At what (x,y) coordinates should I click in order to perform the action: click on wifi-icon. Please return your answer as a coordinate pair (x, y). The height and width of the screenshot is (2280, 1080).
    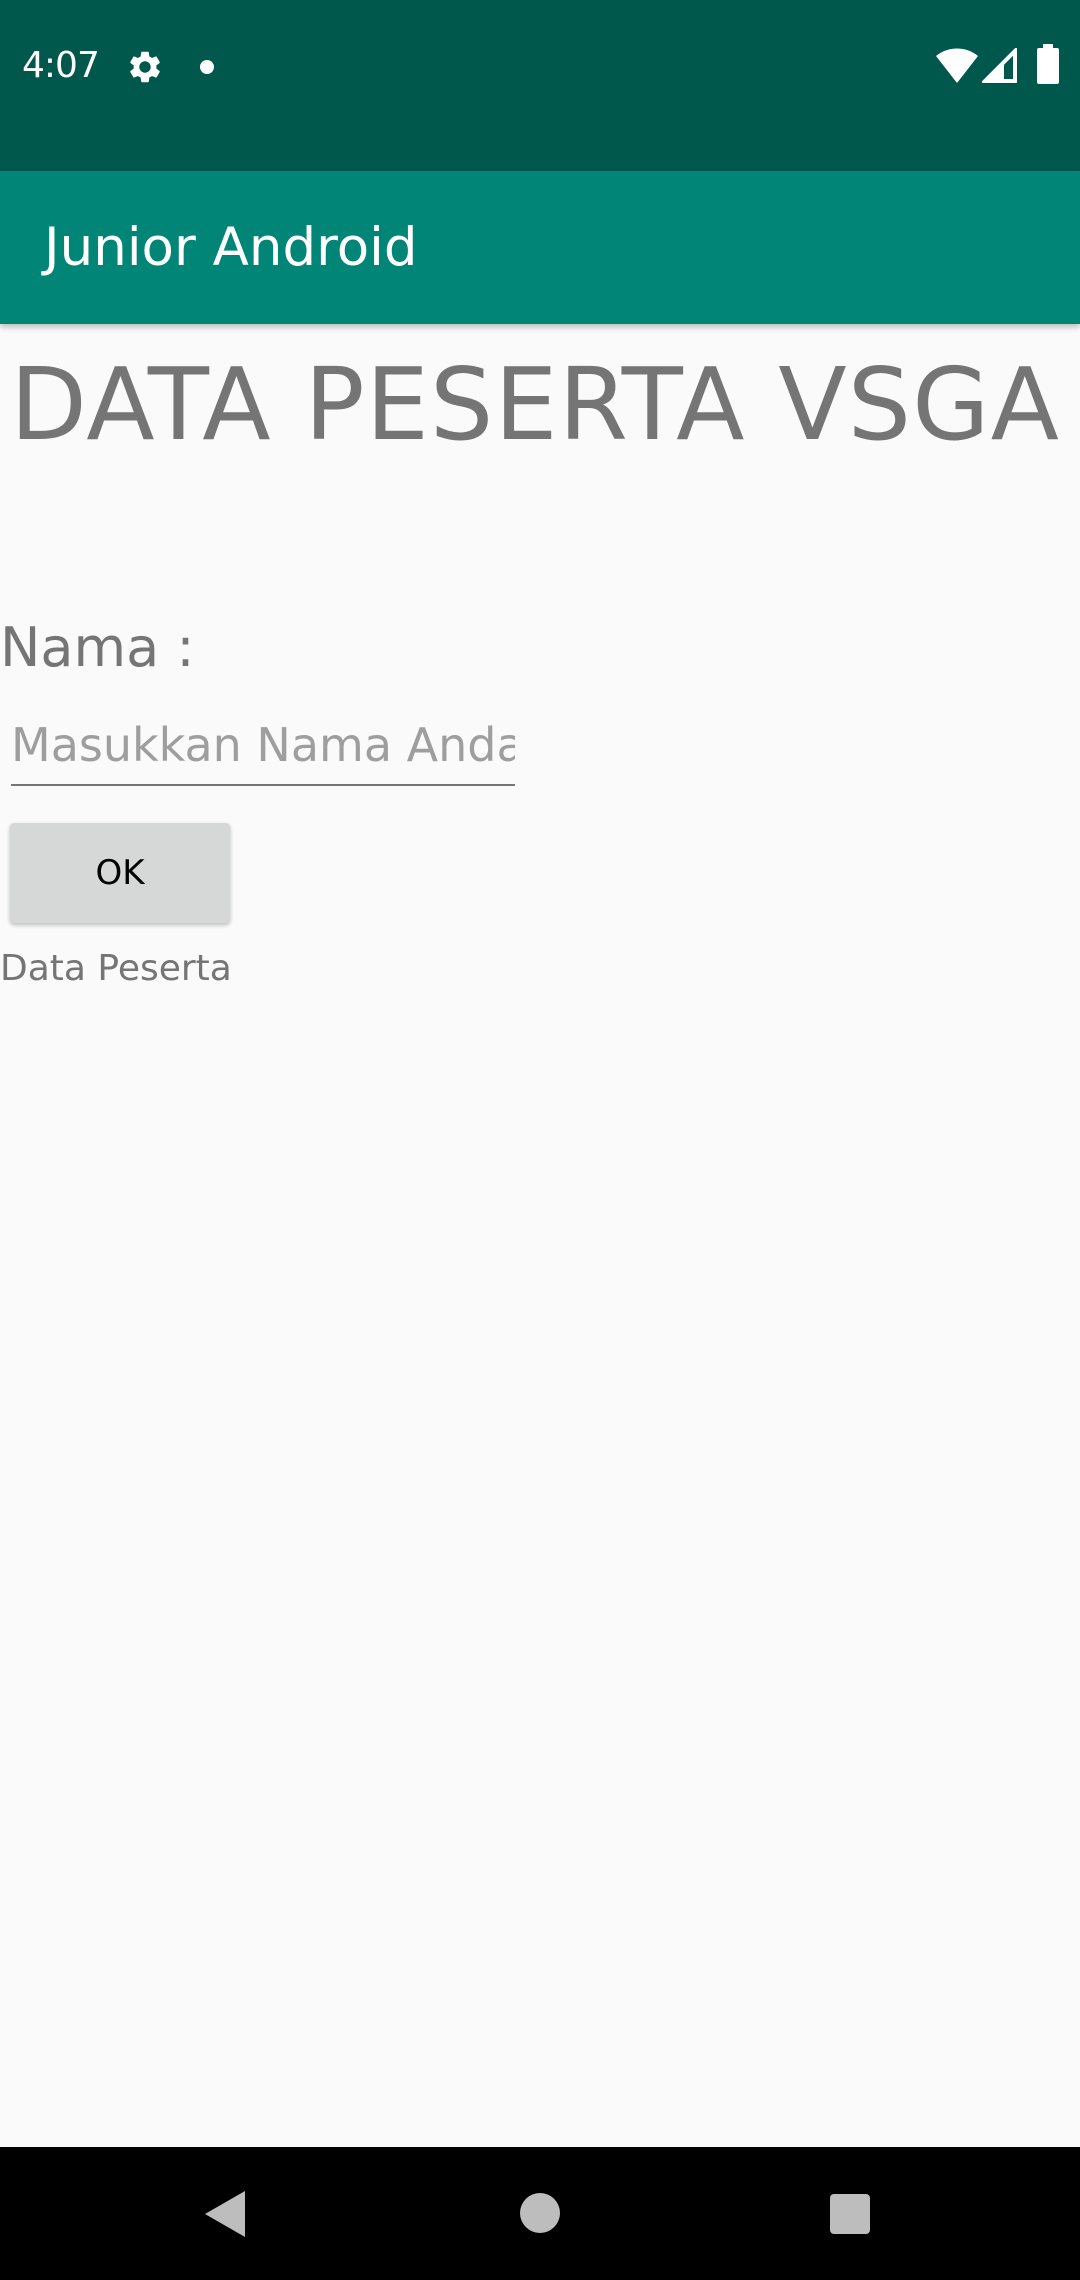
    Looking at the image, I should click on (957, 65).